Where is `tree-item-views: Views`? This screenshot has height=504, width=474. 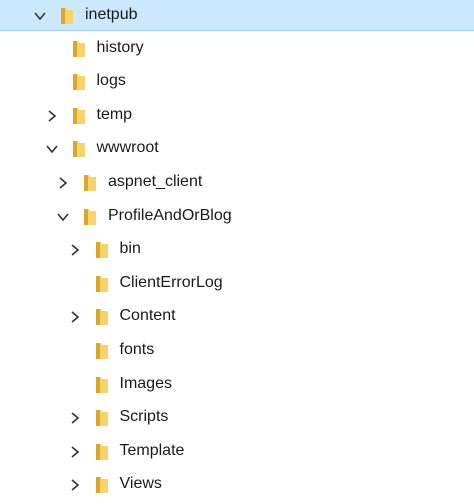
tree-item-views: Views is located at coordinates (237, 484).